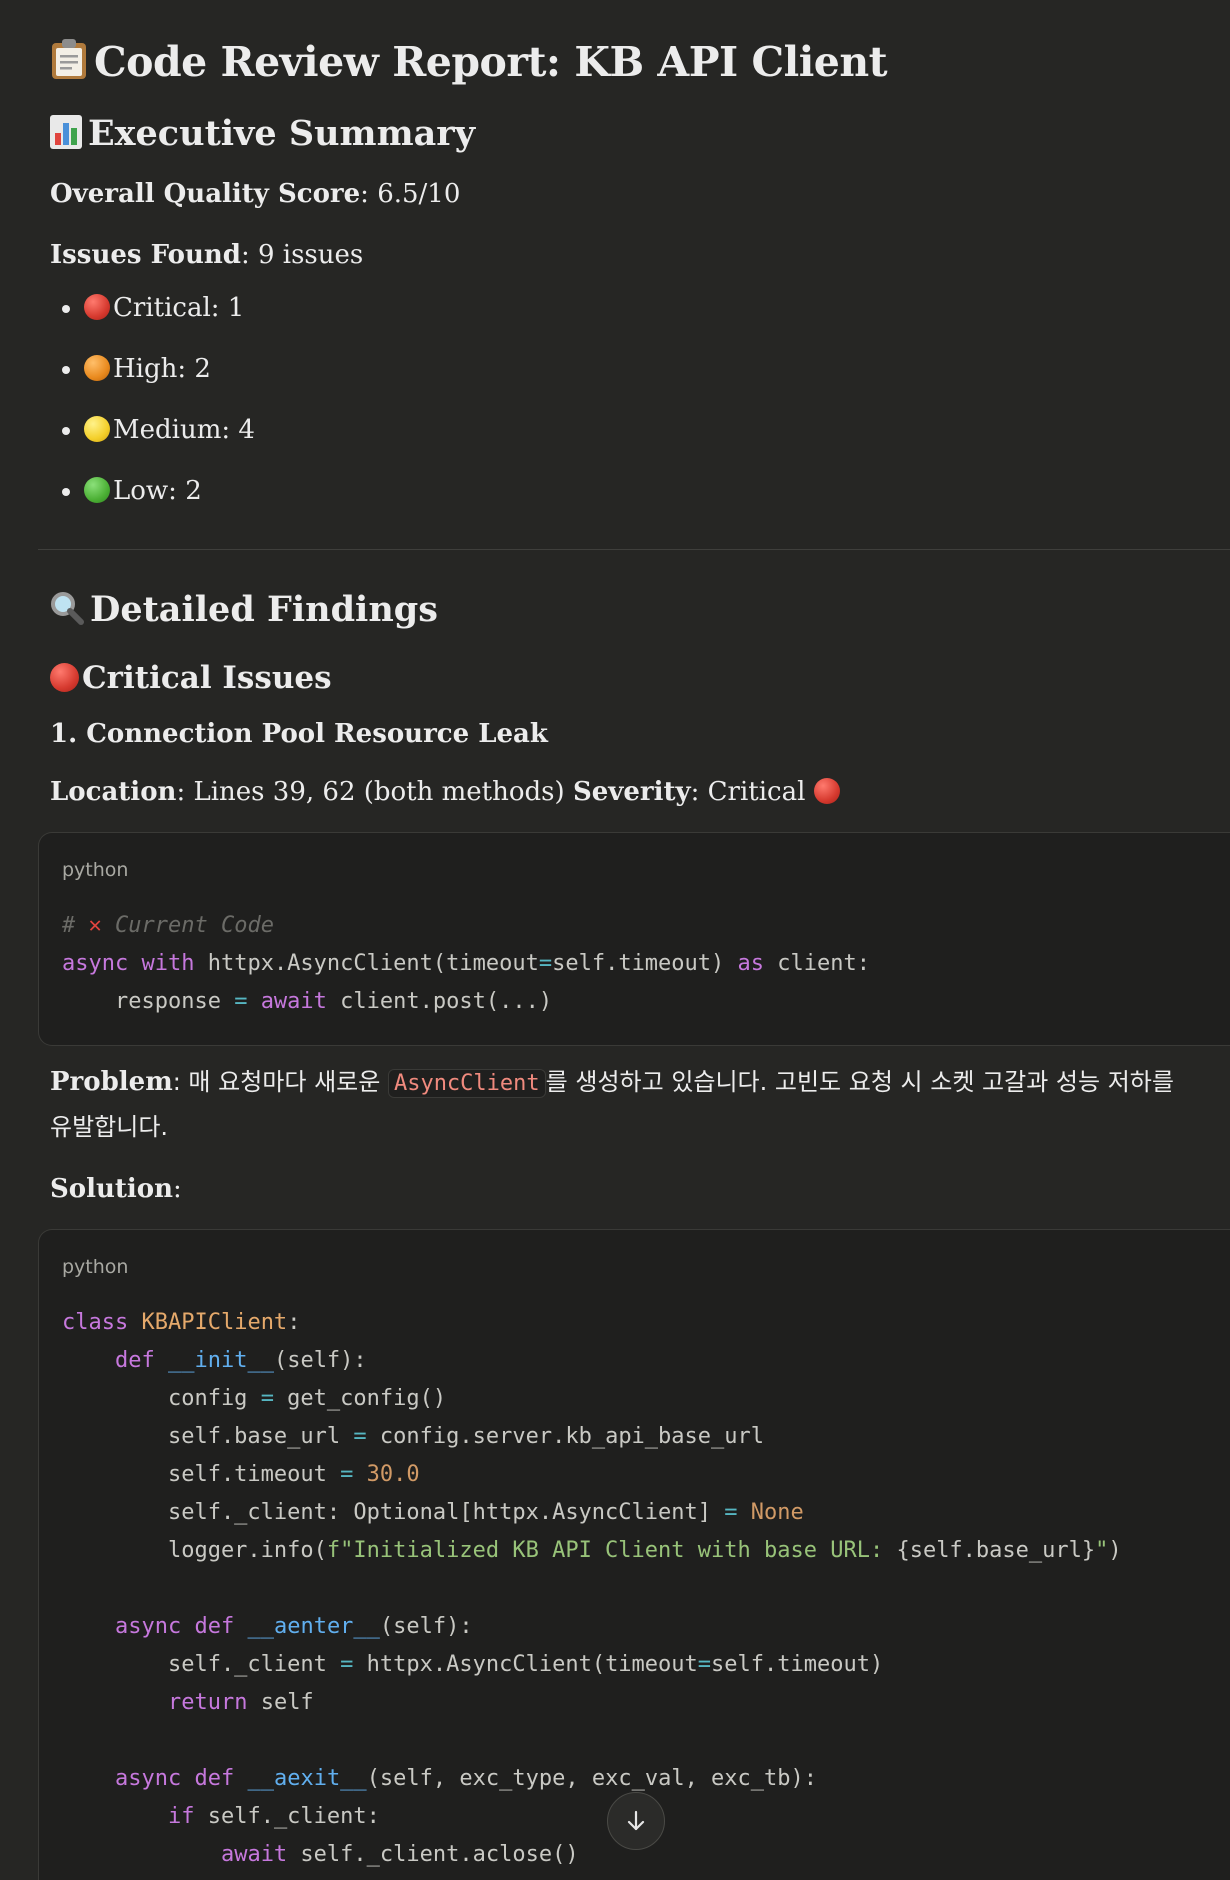  I want to click on quality-score: Overall Quality Score: 6.5/10, so click(255, 194).